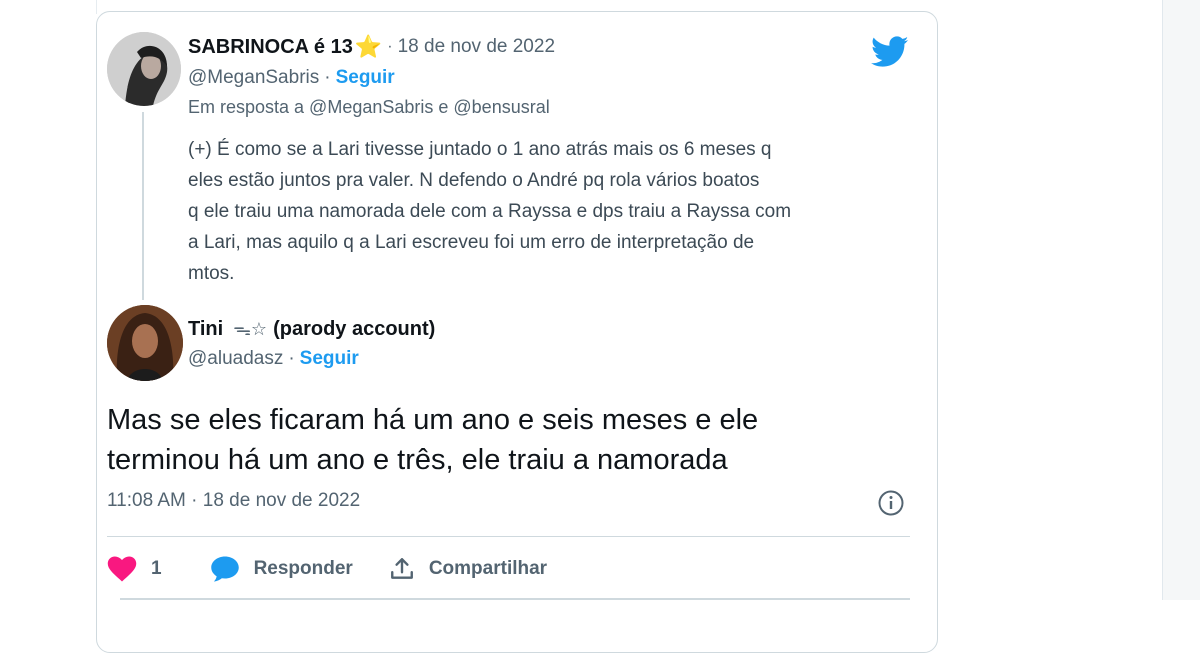  I want to click on avatar-parent, so click(144, 69).